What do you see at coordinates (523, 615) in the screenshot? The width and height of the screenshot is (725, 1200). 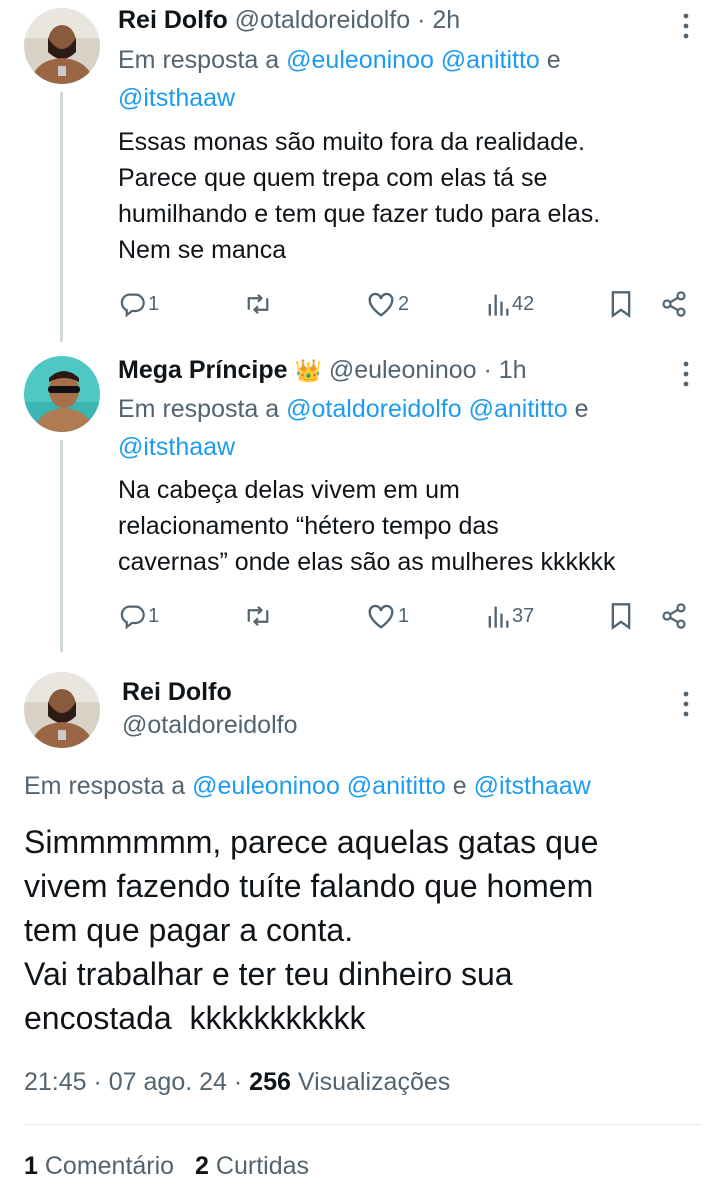 I see `views-count: 37` at bounding box center [523, 615].